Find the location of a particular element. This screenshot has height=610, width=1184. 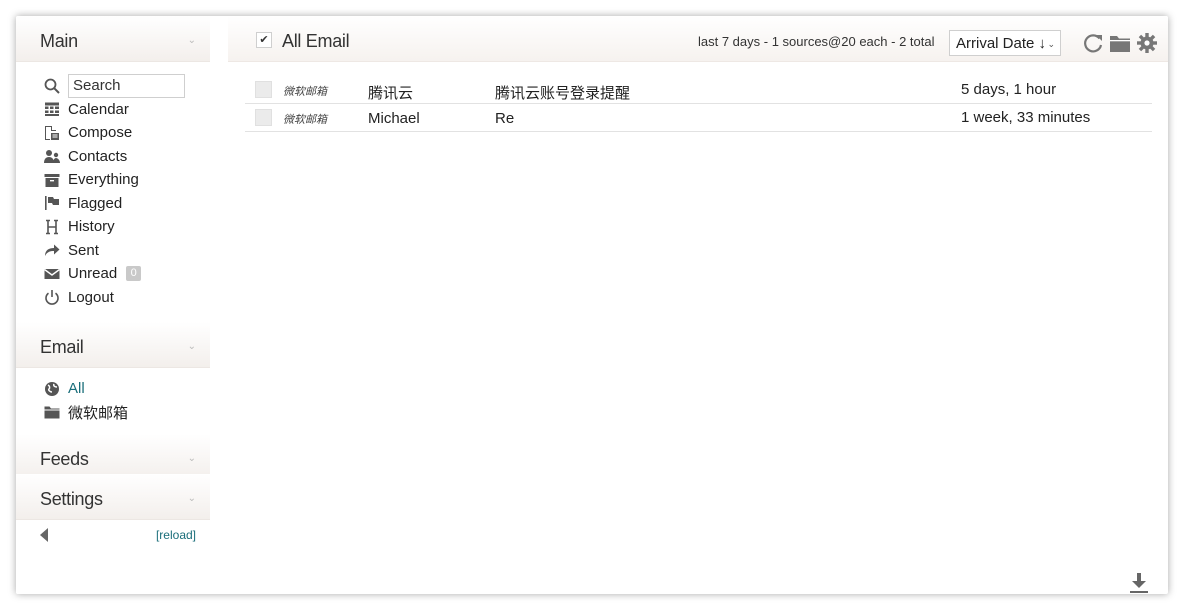

sort-select: Arrival Date ↓ ⌄ is located at coordinates (1005, 43).